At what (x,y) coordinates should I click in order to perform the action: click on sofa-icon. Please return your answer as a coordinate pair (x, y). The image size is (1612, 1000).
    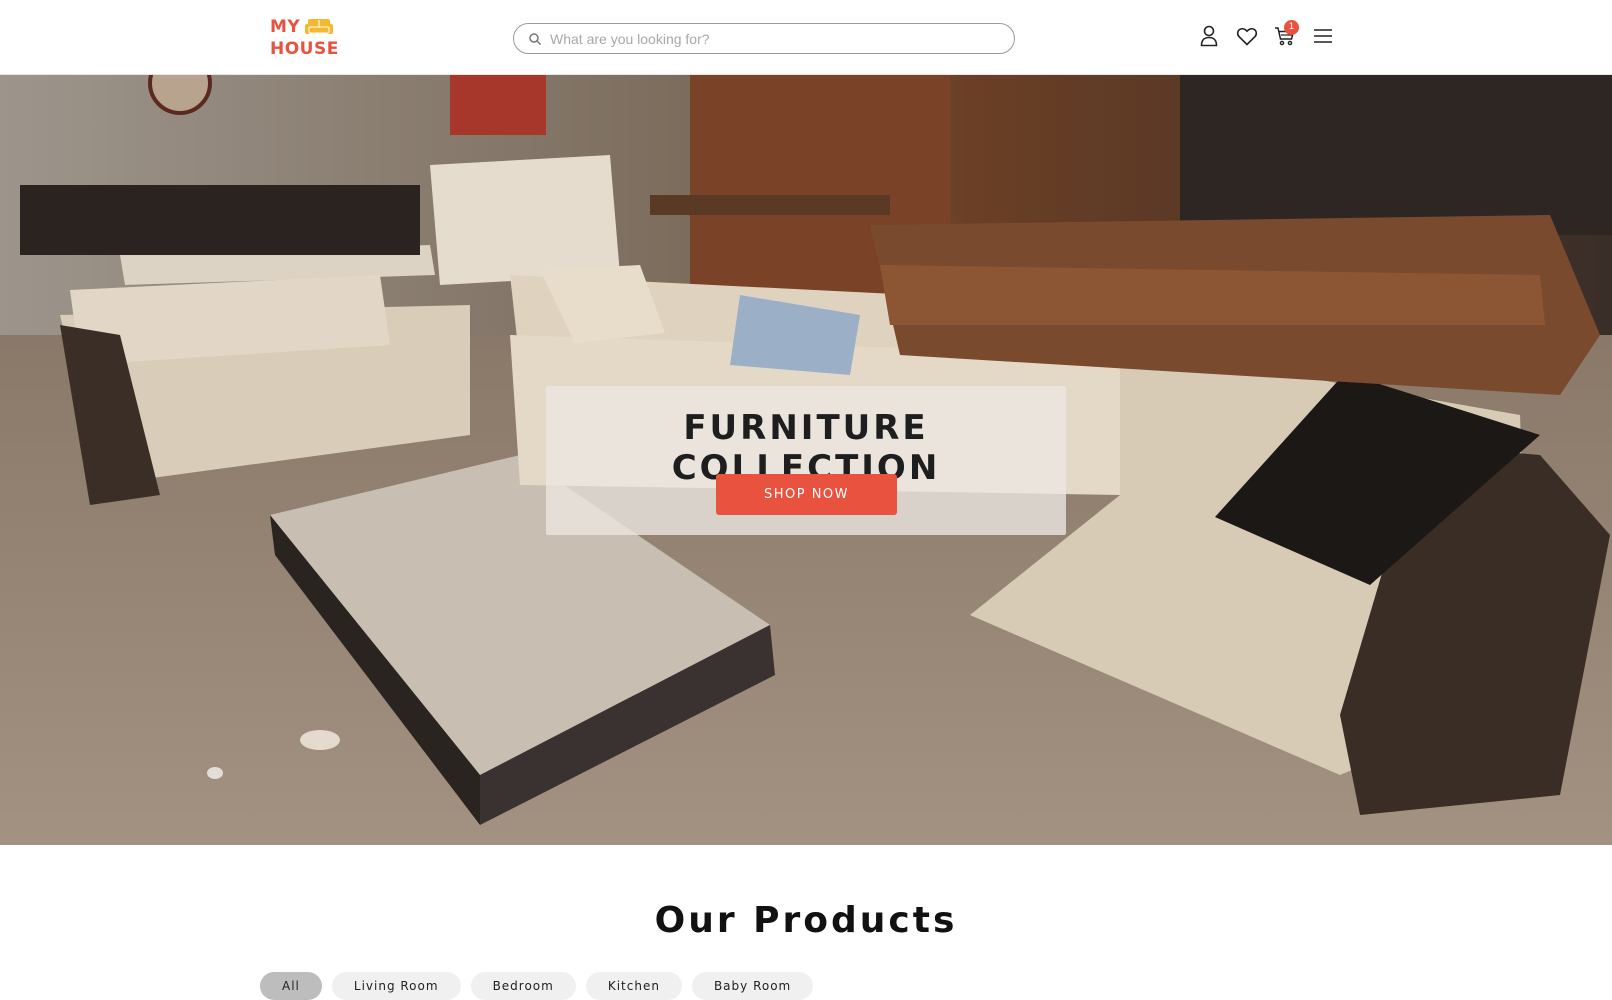
    Looking at the image, I should click on (319, 27).